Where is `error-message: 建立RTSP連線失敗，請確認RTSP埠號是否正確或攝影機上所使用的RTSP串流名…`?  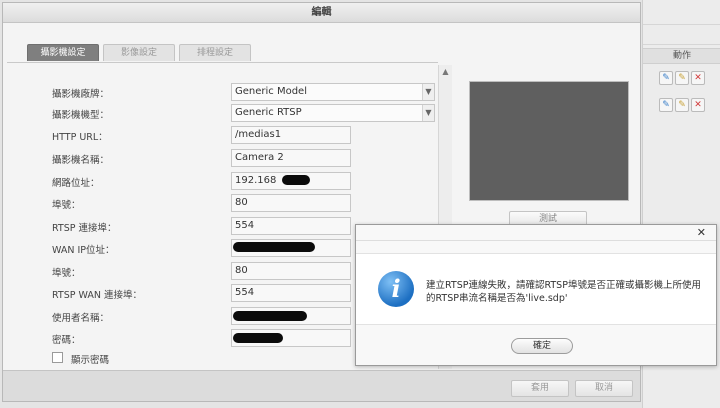 error-message: 建立RTSP連線失敗，請確認RTSP埠號是否正確或攝影機上所使用的RTSP串流名… is located at coordinates (563, 292).